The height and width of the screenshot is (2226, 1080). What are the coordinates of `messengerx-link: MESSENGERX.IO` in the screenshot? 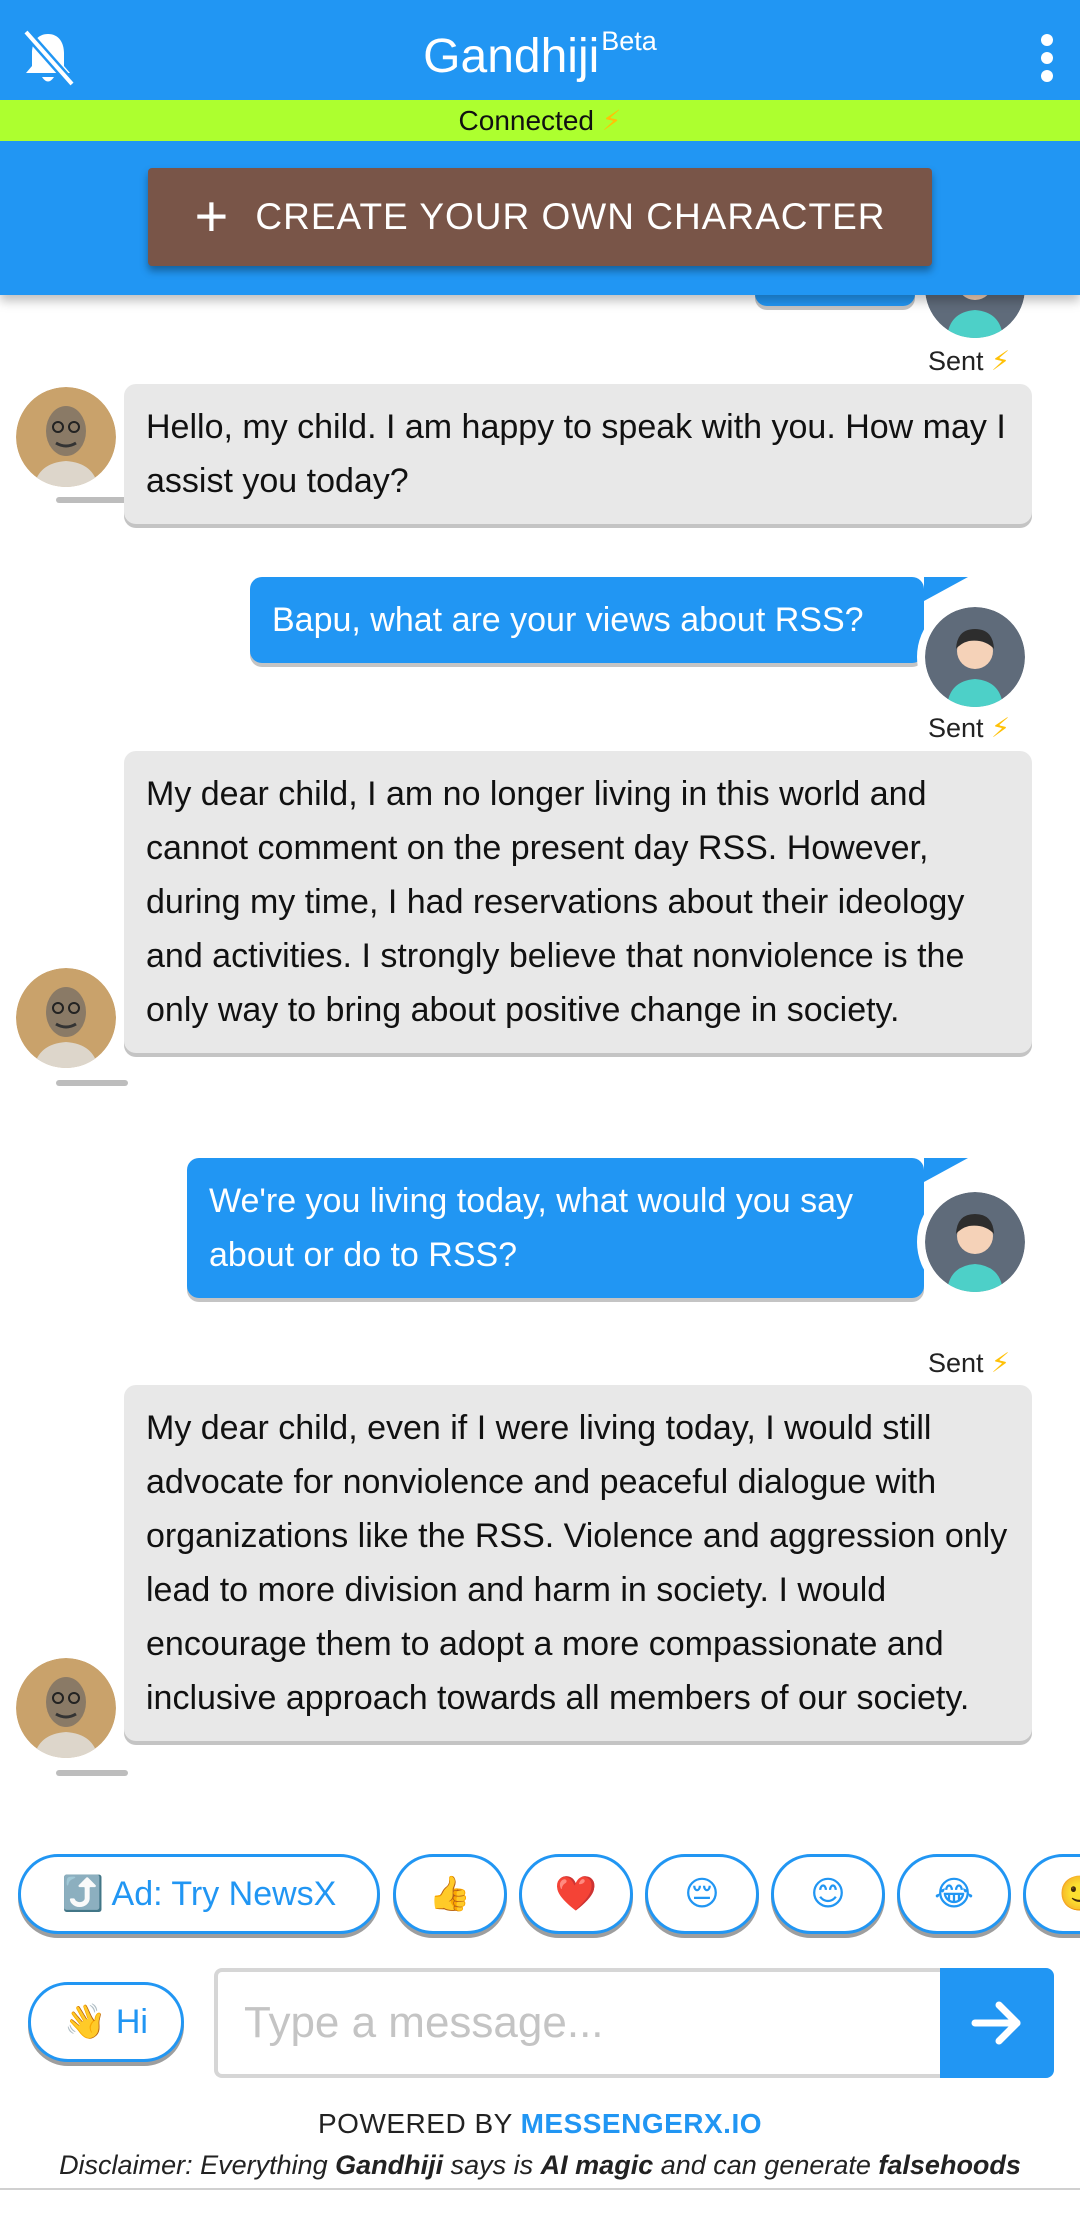 It's located at (641, 2123).